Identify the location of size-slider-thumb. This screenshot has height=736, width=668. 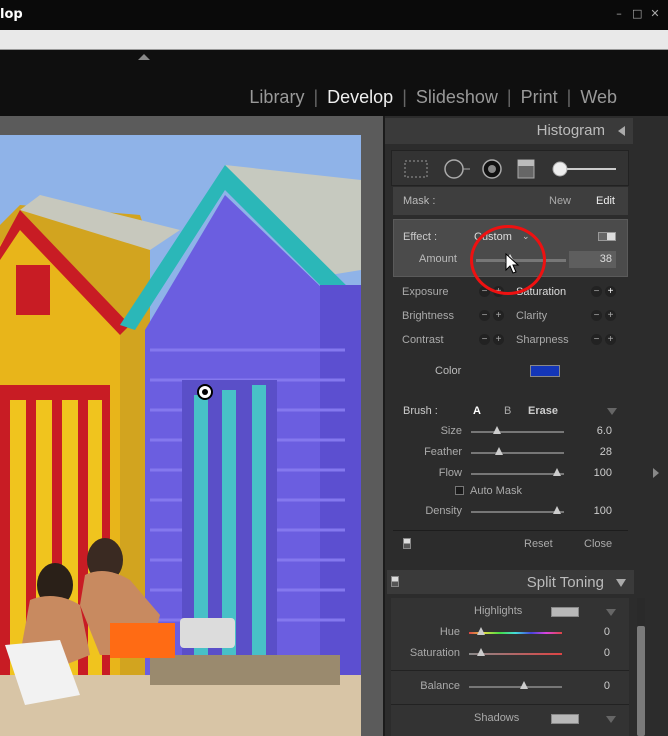
(497, 430).